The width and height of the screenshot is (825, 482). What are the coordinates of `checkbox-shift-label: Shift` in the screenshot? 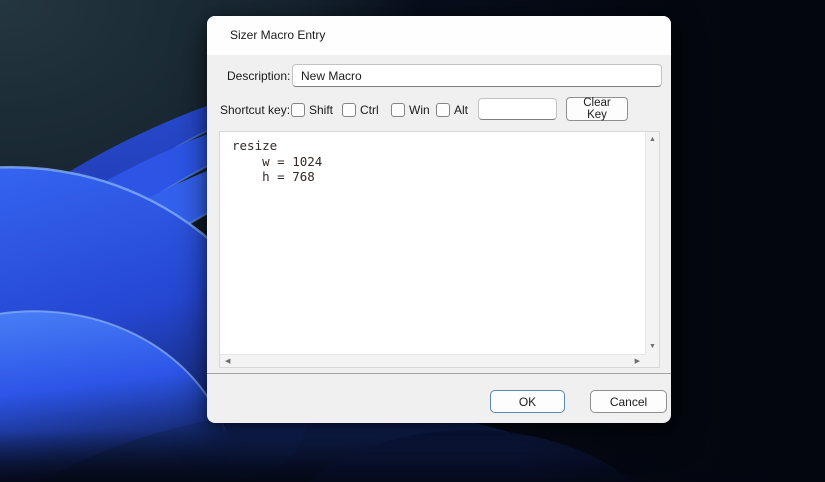 It's located at (321, 110).